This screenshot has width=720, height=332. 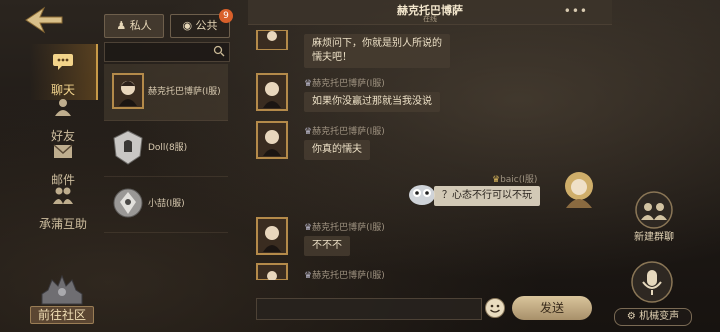 I want to click on microphone-icon, so click(x=652, y=282).